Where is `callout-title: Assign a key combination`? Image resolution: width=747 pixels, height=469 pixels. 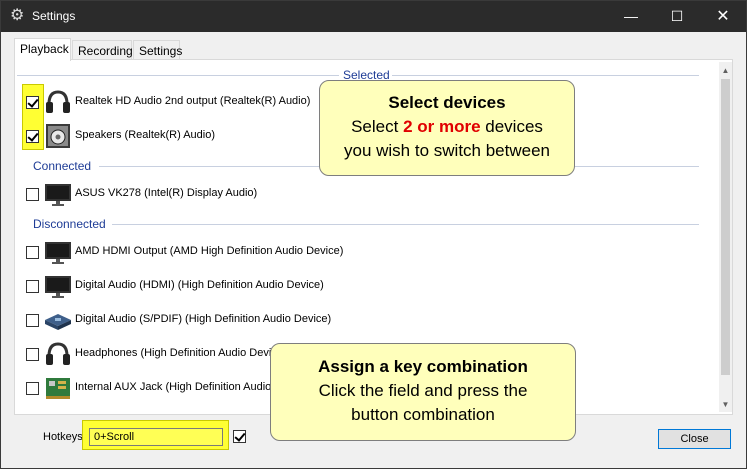 callout-title: Assign a key combination is located at coordinates (423, 366).